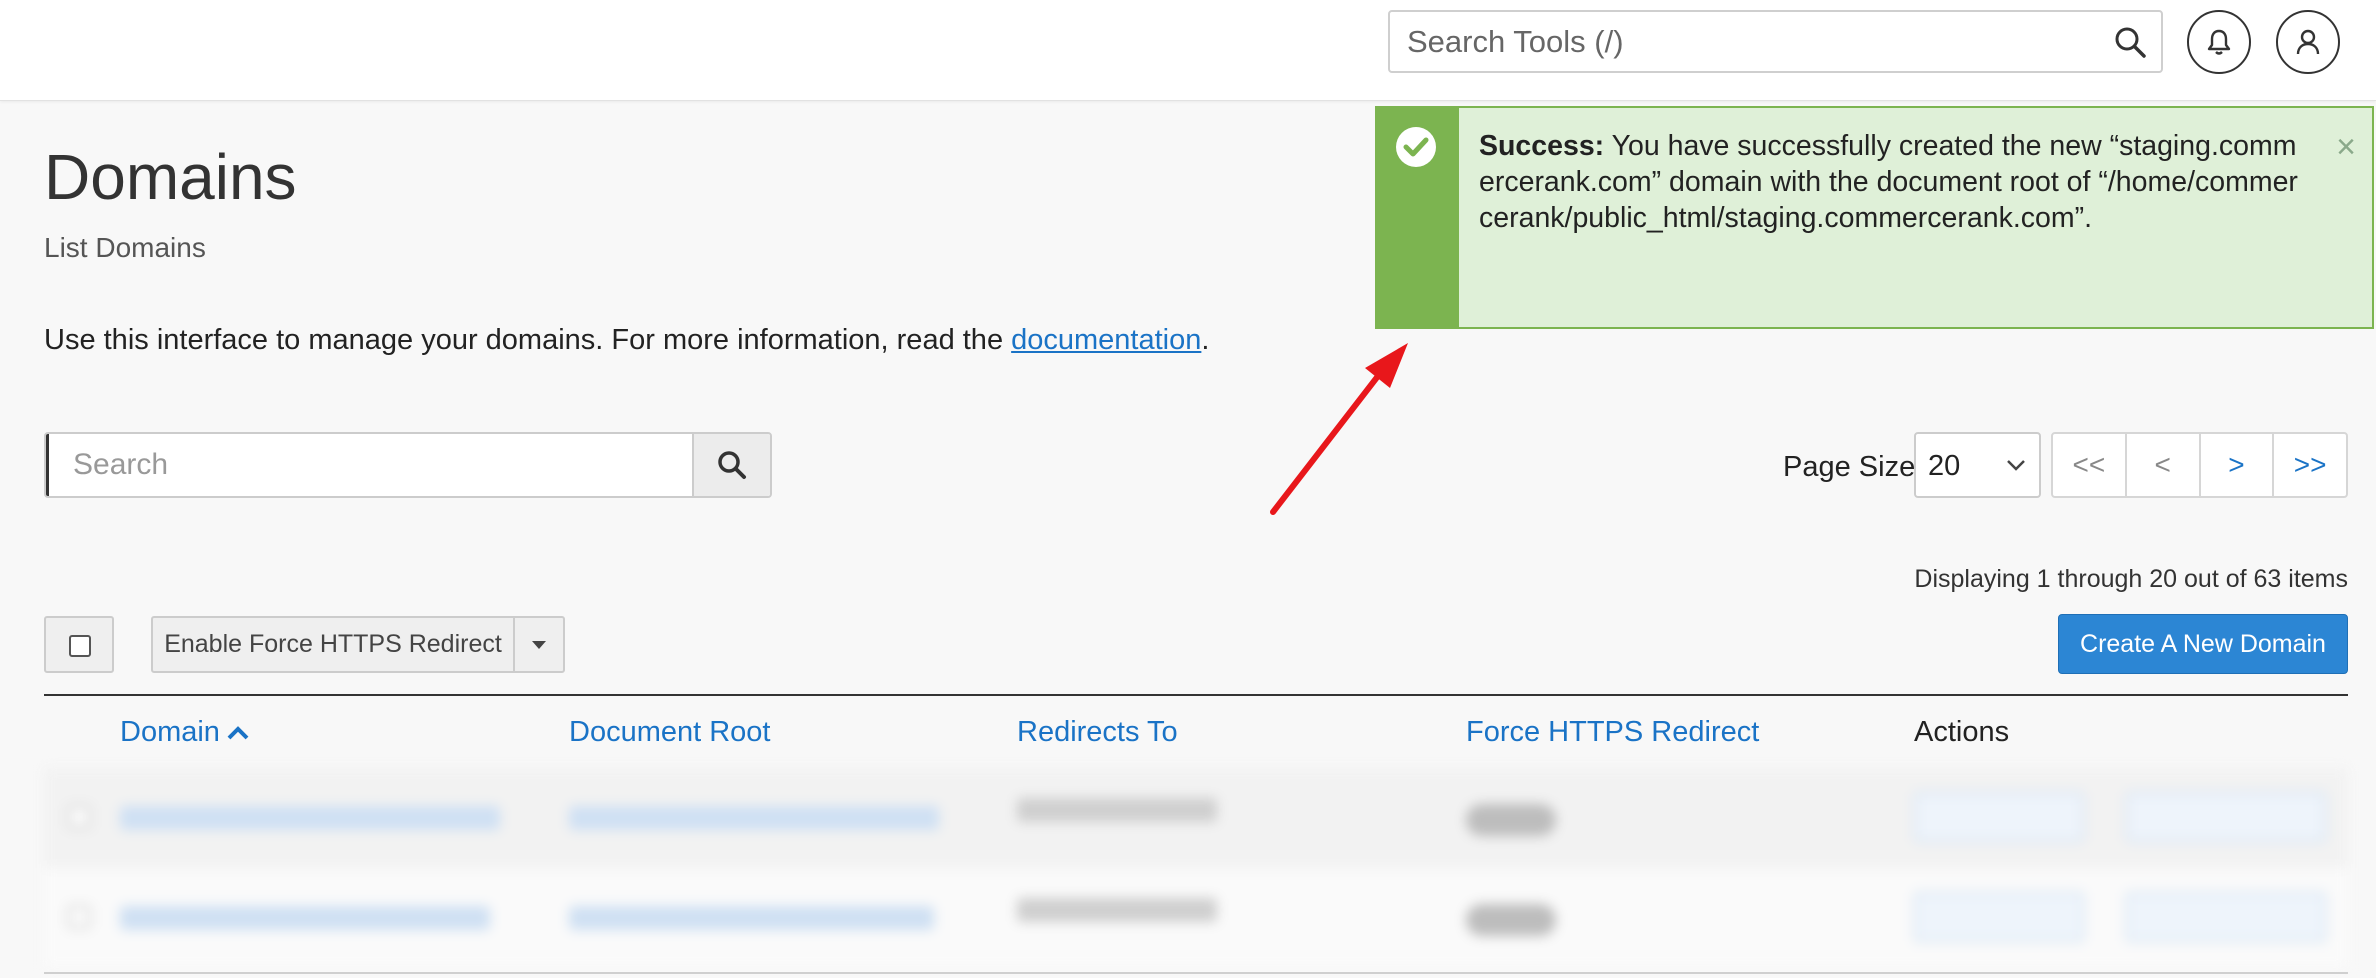  Describe the element at coordinates (670, 732) in the screenshot. I see `header-document-root: Document Root` at that location.